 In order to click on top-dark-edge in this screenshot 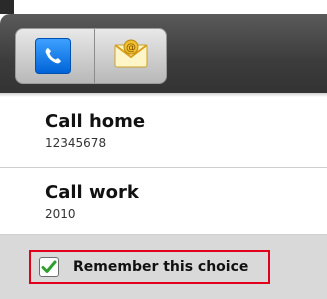, I will do `click(7, 7)`.